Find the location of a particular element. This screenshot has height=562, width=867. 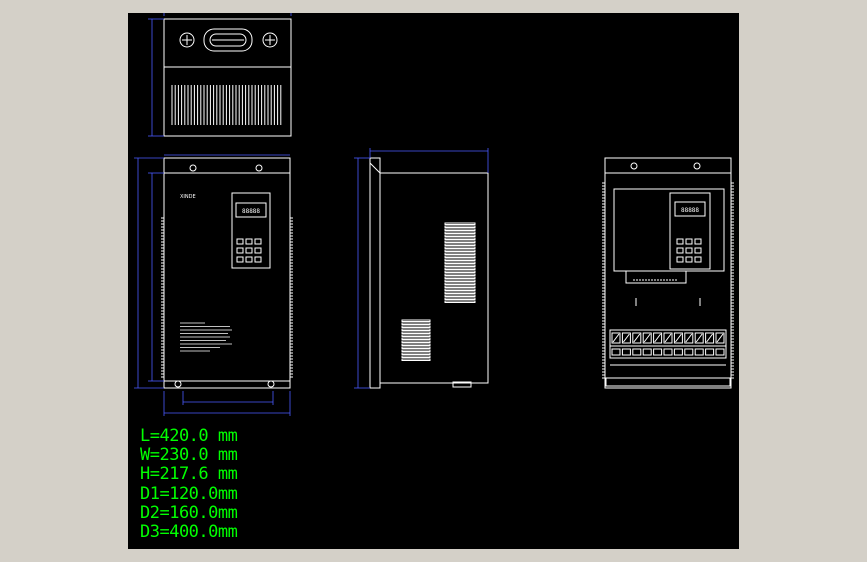

dim-width: W=230.0 mm is located at coordinates (189, 455).